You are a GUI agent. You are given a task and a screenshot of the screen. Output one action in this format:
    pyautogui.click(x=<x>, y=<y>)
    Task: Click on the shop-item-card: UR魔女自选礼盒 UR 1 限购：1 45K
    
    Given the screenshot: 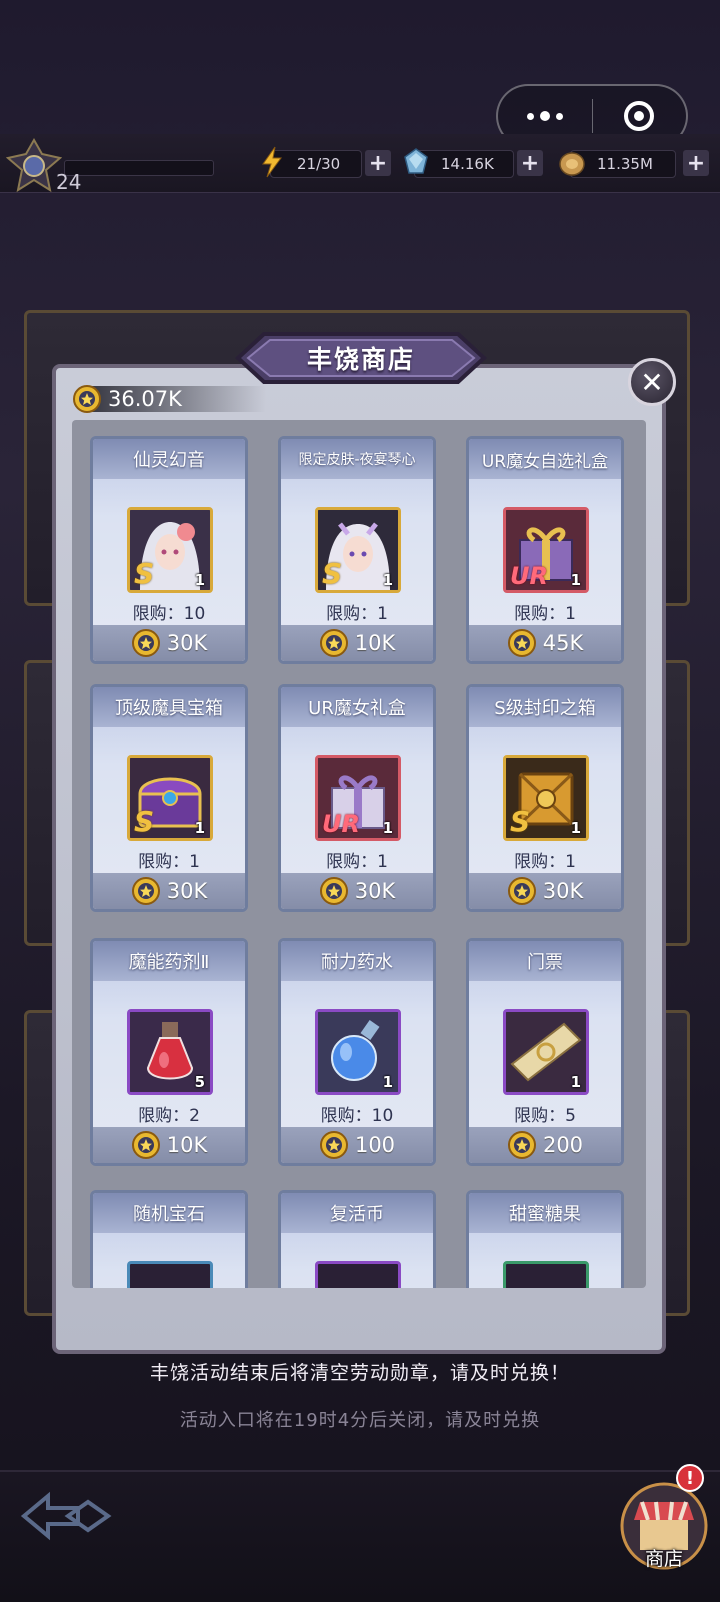 What is the action you would take?
    pyautogui.click(x=545, y=550)
    